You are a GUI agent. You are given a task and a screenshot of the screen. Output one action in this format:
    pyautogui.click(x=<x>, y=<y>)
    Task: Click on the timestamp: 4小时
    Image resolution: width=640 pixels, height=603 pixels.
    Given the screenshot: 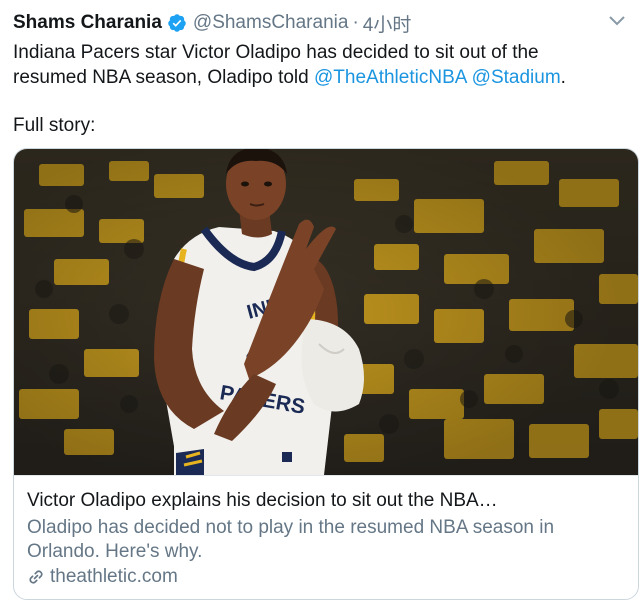 What is the action you would take?
    pyautogui.click(x=387, y=23)
    